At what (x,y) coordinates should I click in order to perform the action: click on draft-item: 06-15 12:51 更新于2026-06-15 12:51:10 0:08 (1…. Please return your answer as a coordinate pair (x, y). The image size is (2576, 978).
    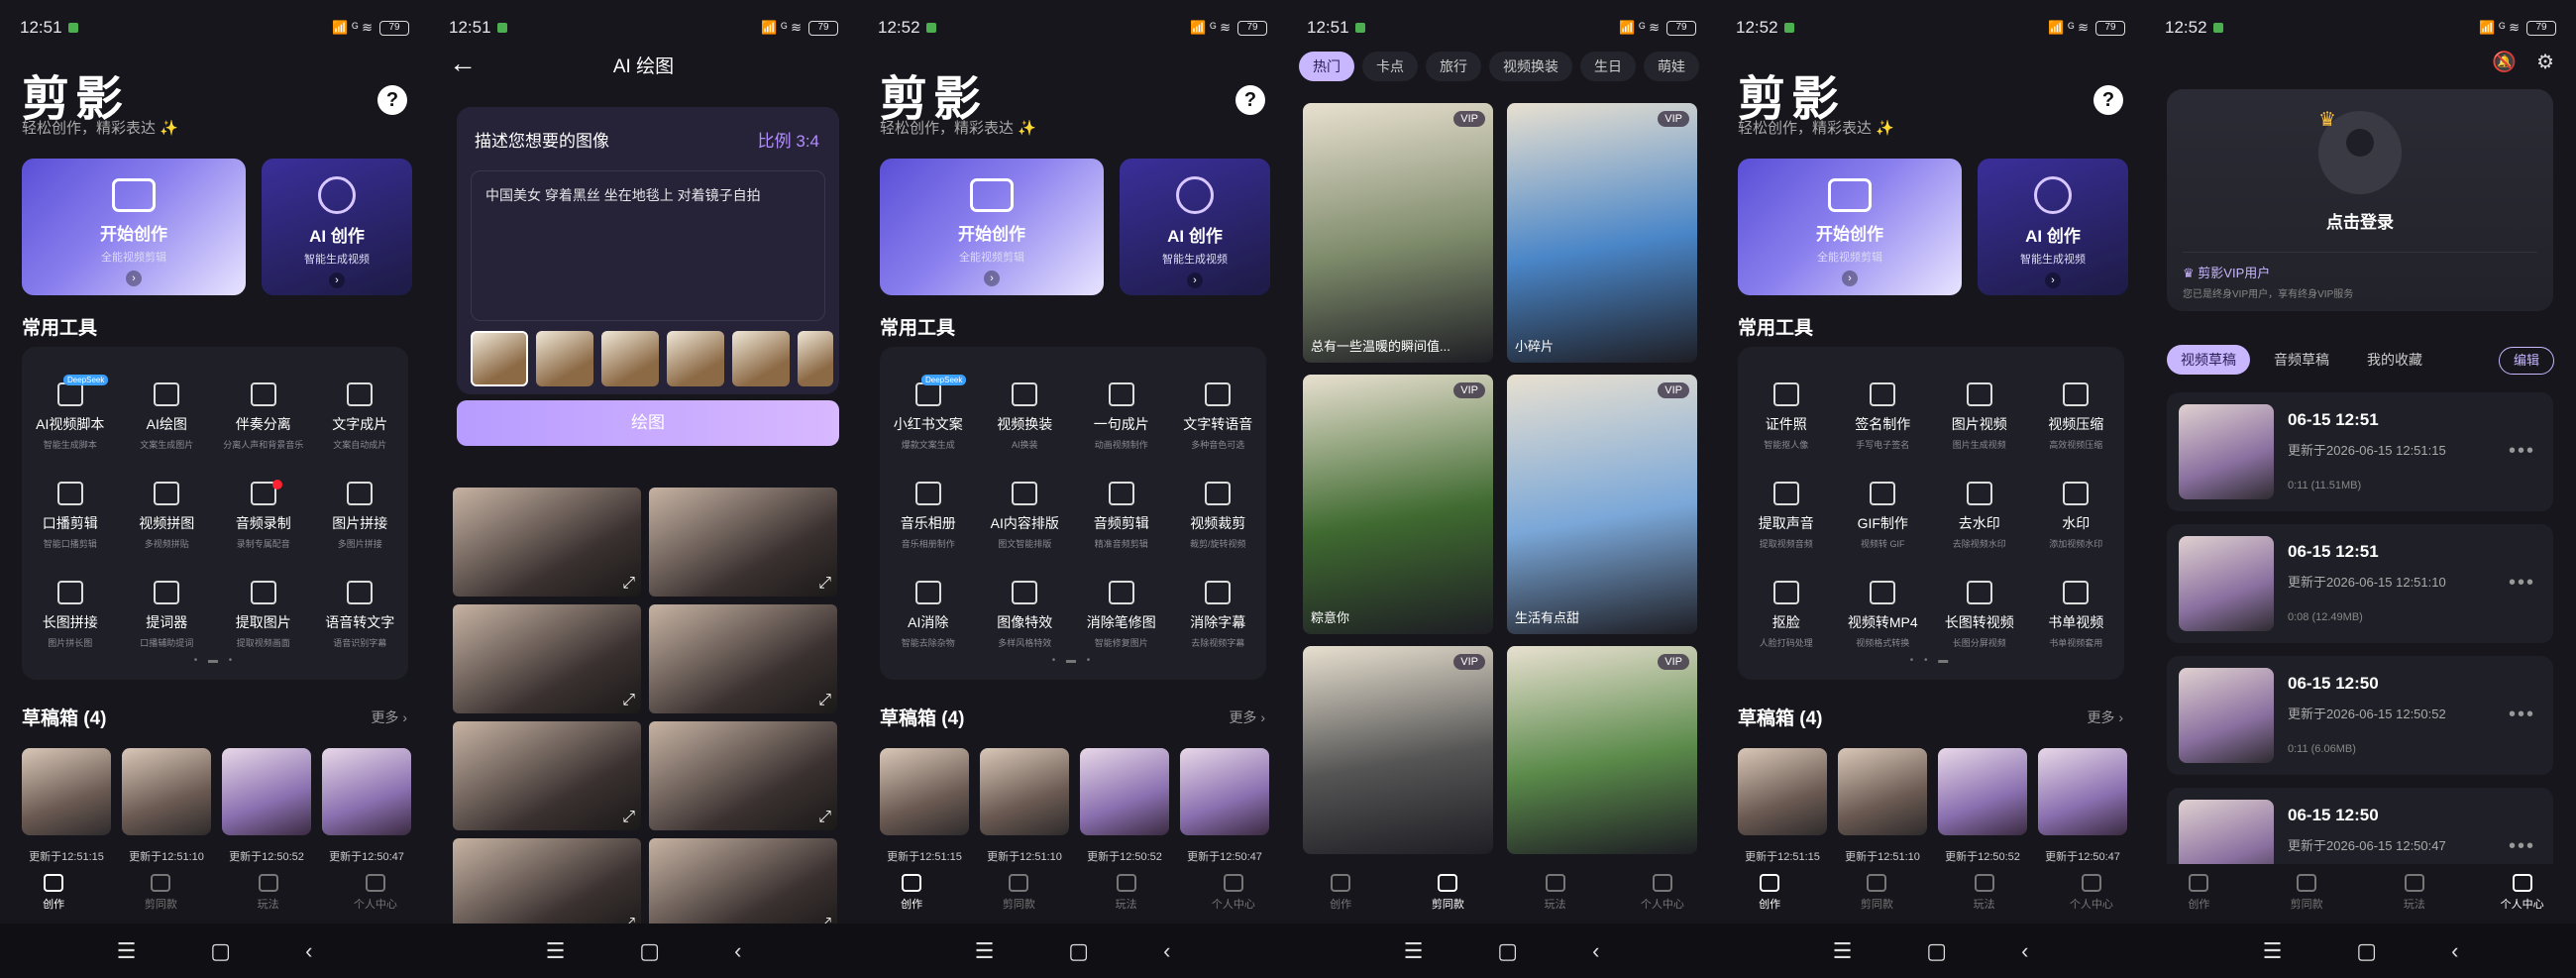
    Looking at the image, I should click on (2360, 583).